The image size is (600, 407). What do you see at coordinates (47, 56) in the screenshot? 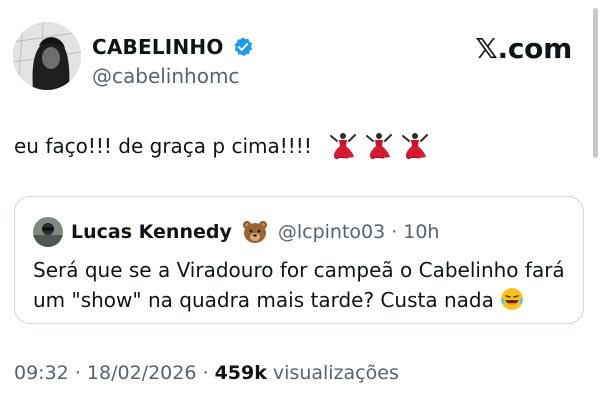
I see `author-avatar` at bounding box center [47, 56].